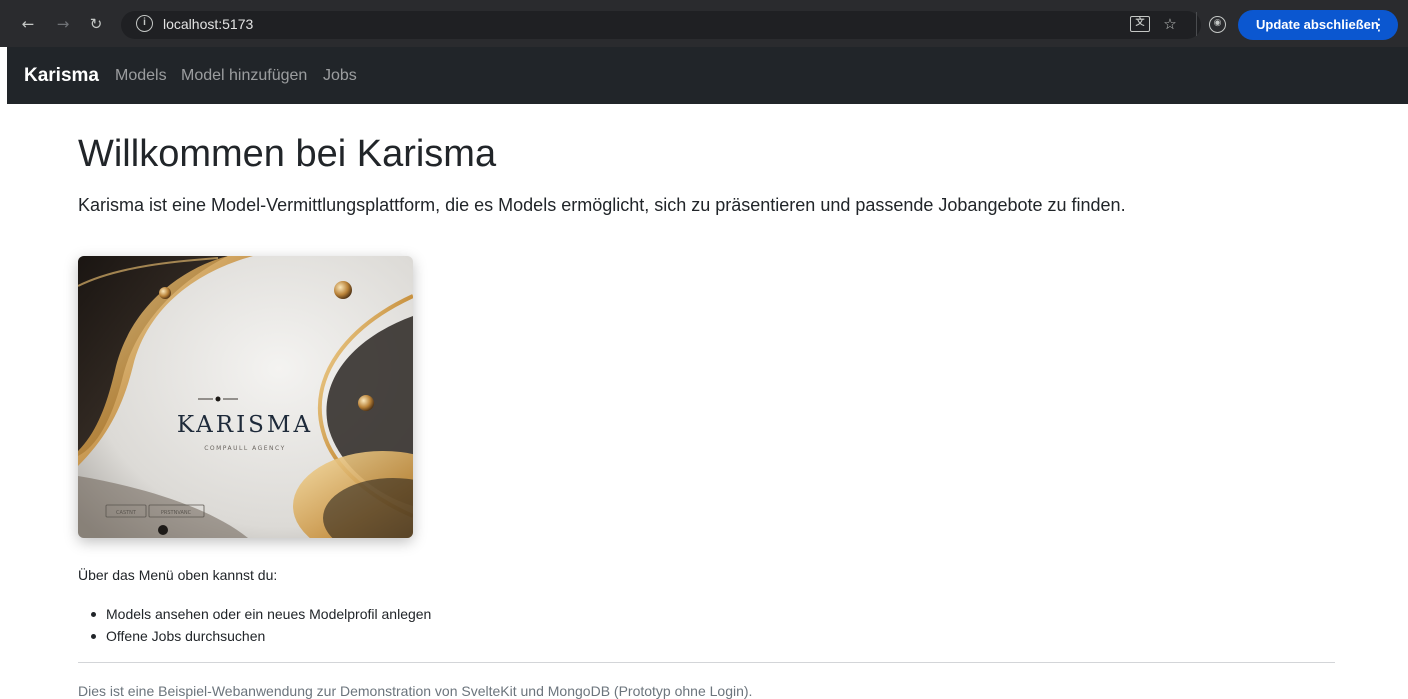 This screenshot has width=1408, height=699. I want to click on translate-icon: 文, so click(1140, 24).